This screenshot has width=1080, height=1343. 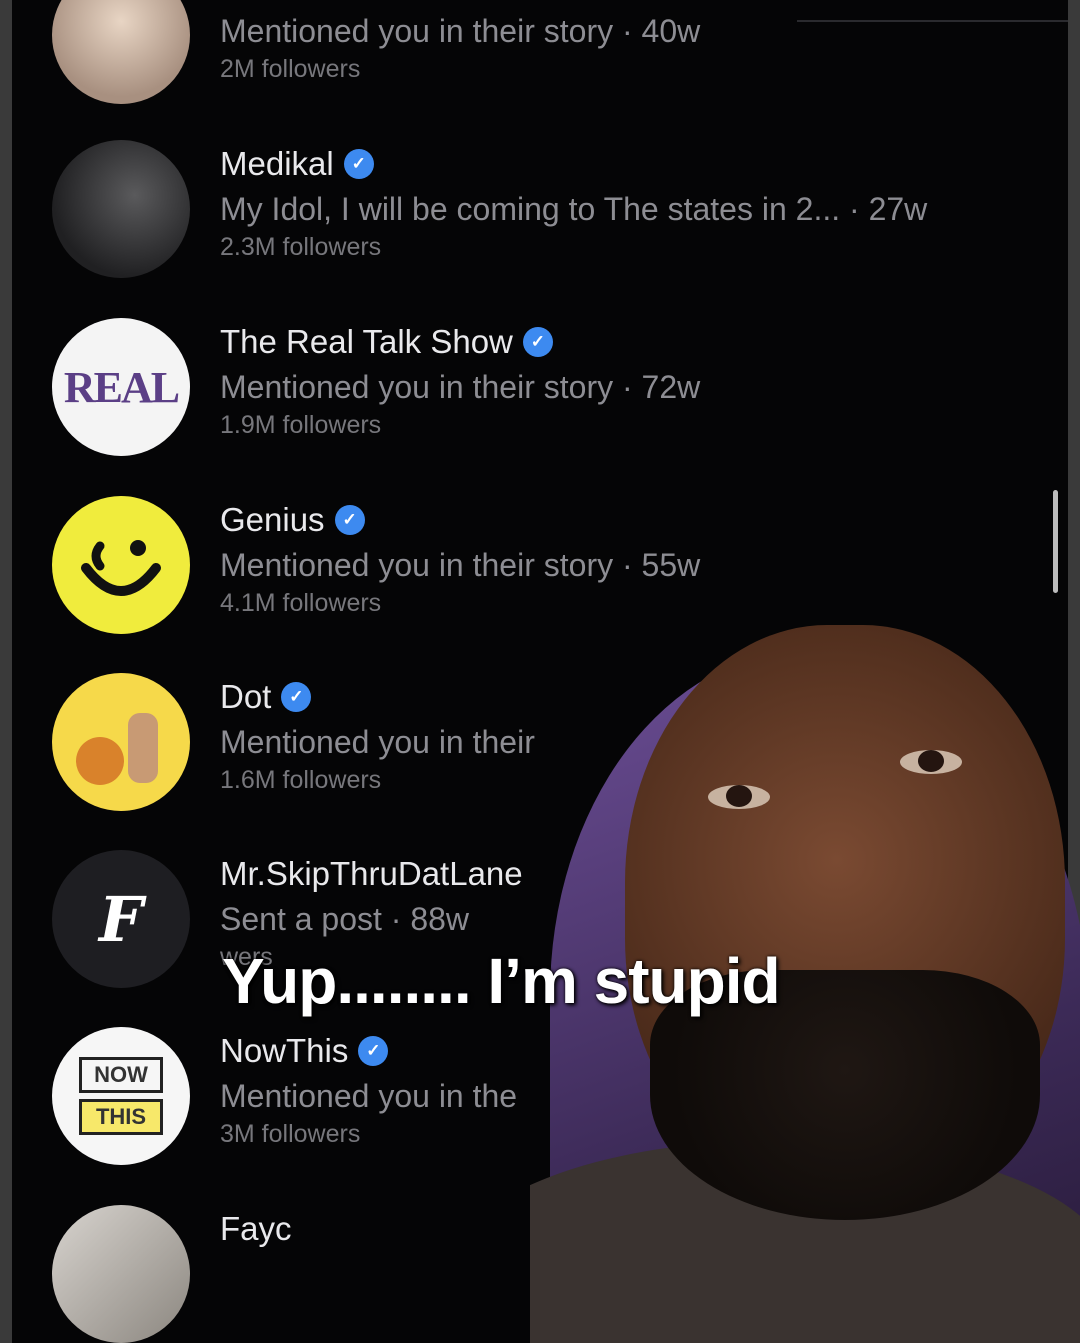 What do you see at coordinates (1055, 541) in the screenshot?
I see `scrollbar` at bounding box center [1055, 541].